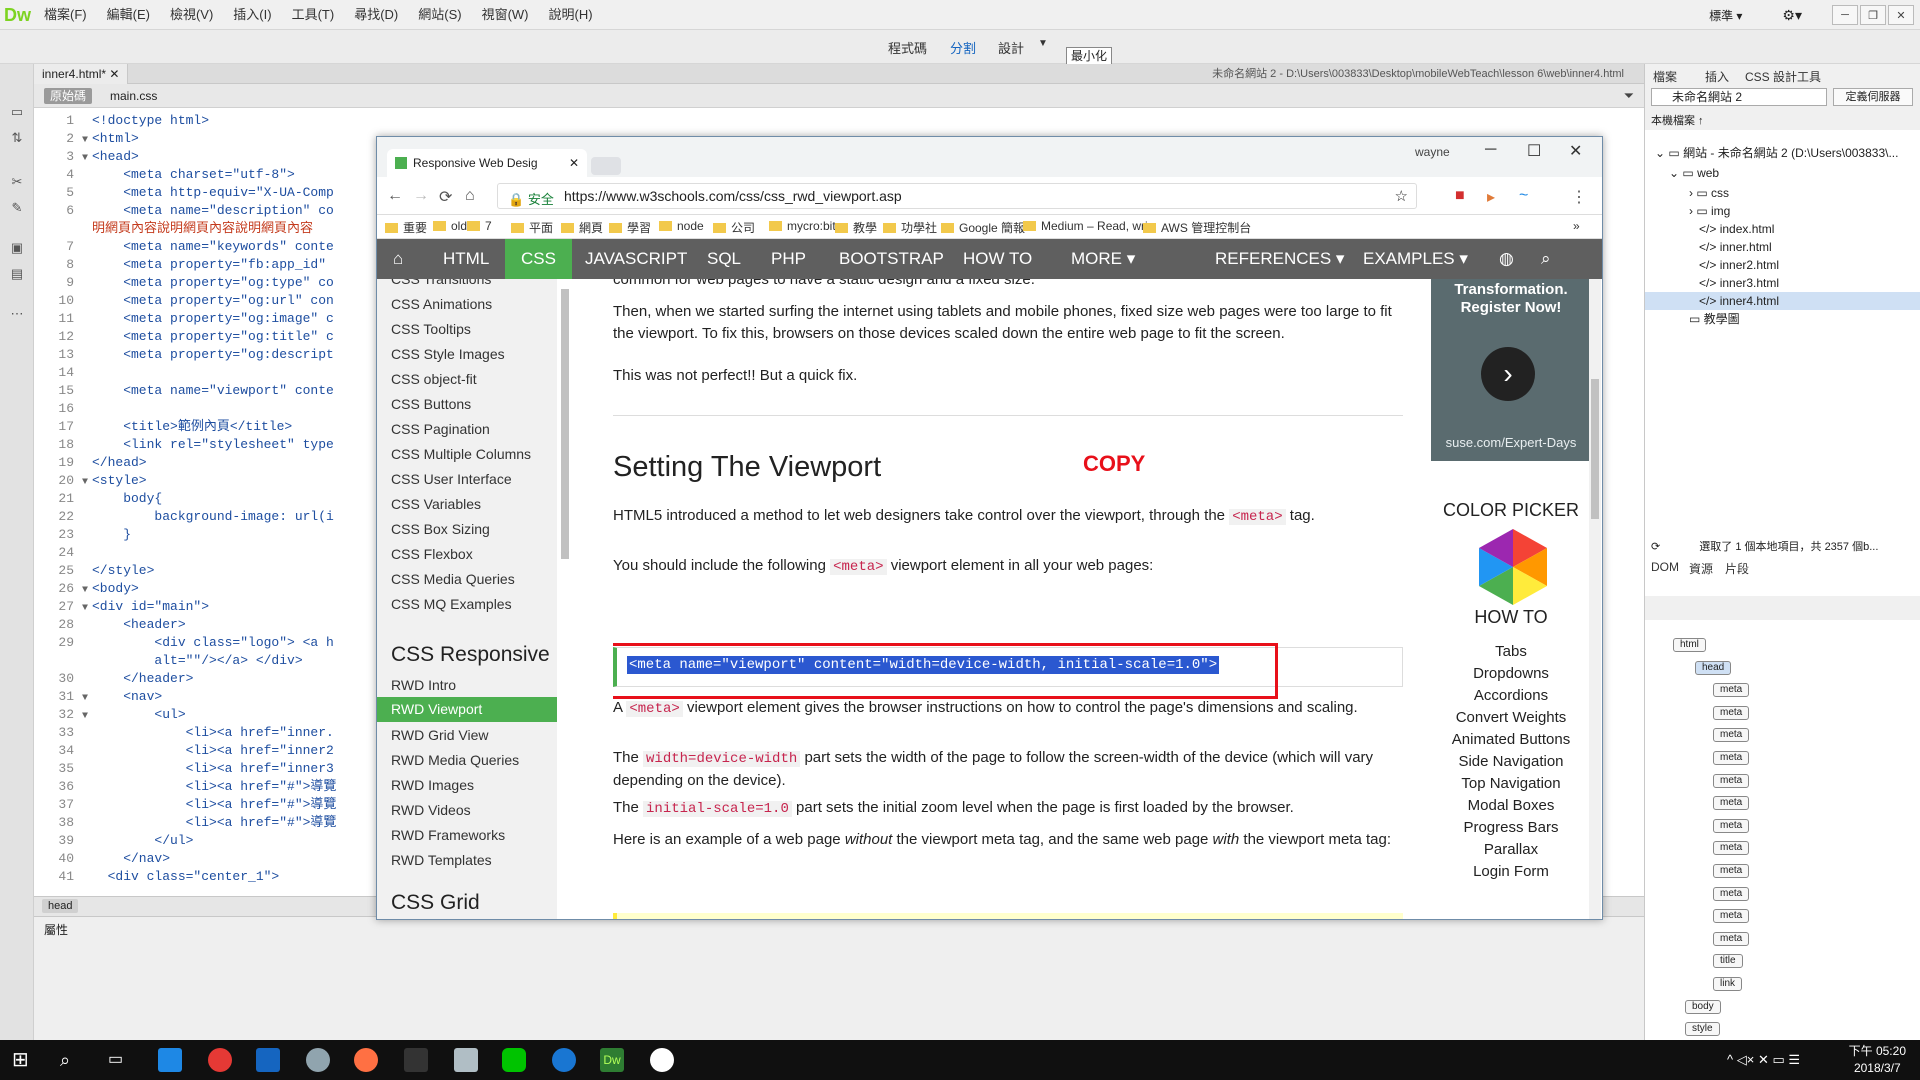 The width and height of the screenshot is (1920, 1080). Describe the element at coordinates (1873, 97) in the screenshot. I see `define-server-button: 定義伺服器` at that location.